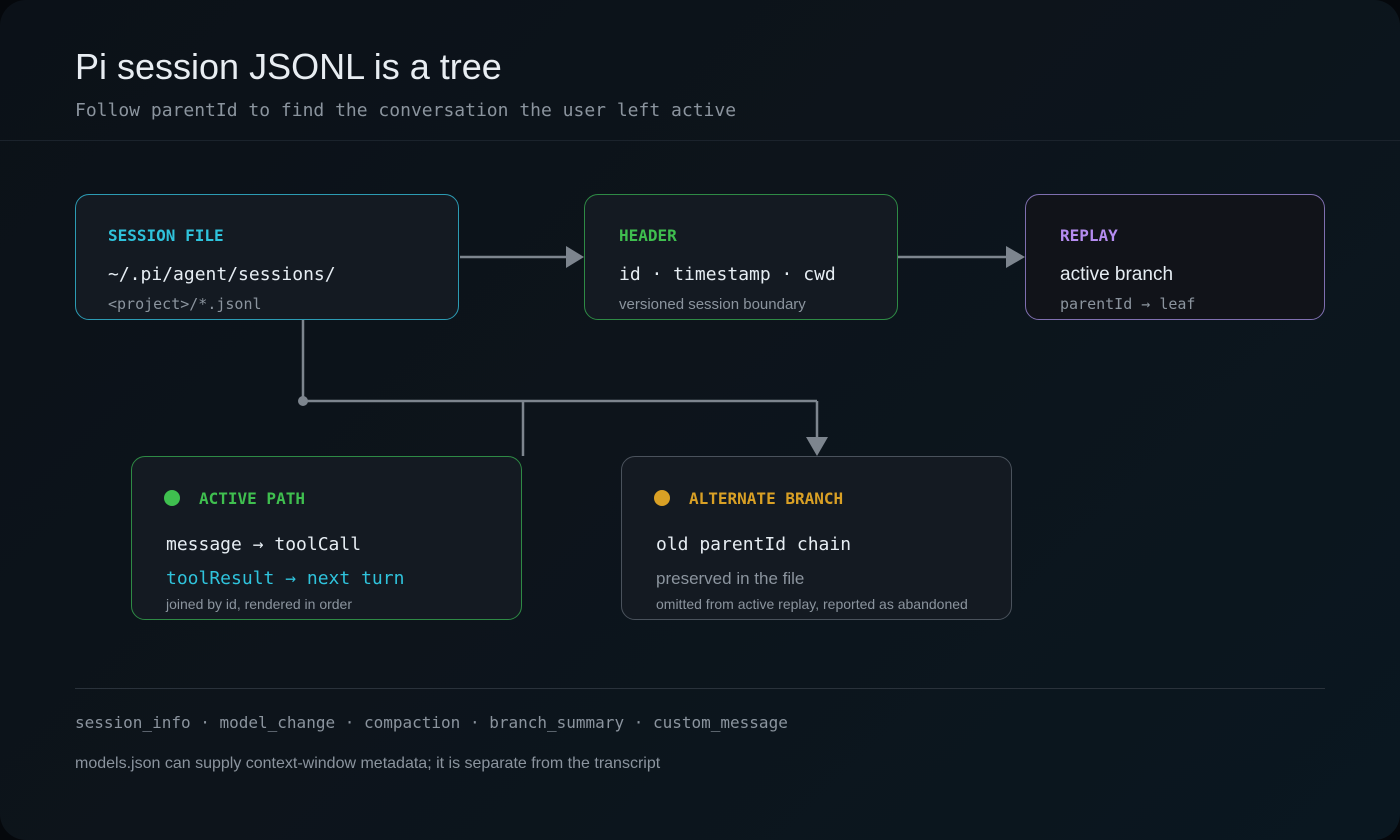 The image size is (1400, 840). What do you see at coordinates (766, 498) in the screenshot?
I see `alternate-branch-label: ALTERNATE BRANCH` at bounding box center [766, 498].